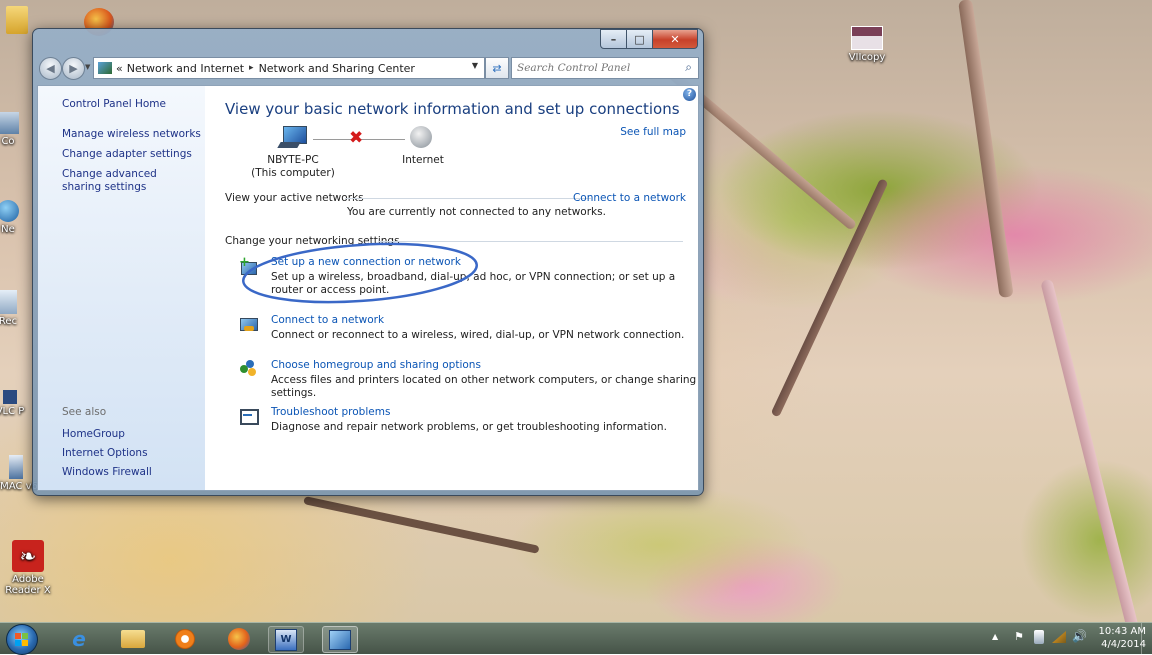 The image size is (1152, 655). Describe the element at coordinates (22, 639) in the screenshot. I see `start-button` at that location.